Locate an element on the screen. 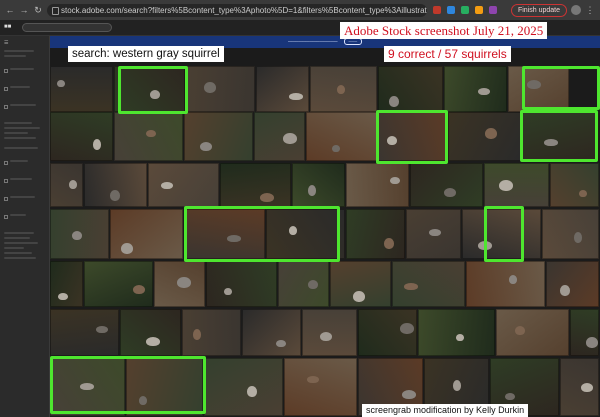 This screenshot has width=600, height=417. promo-banner-button: ─── is located at coordinates (353, 42).